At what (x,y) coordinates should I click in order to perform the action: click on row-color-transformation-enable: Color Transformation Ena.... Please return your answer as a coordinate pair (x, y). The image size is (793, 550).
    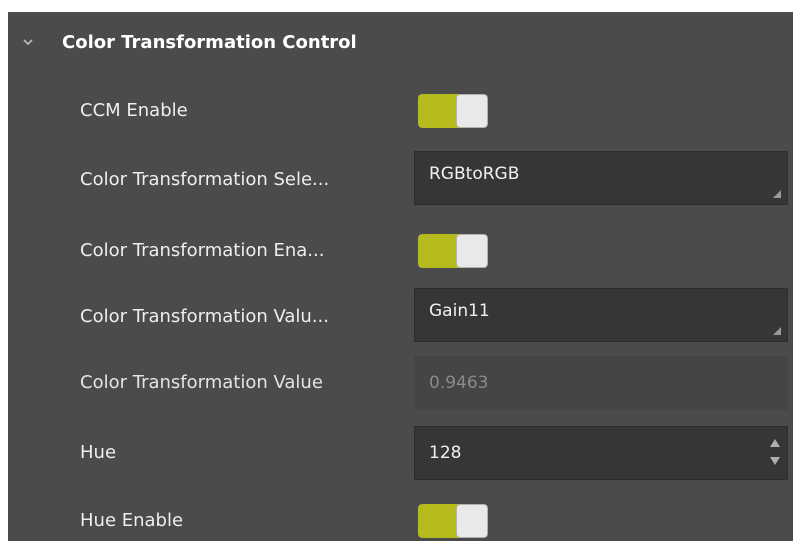
    Looking at the image, I should click on (400, 251).